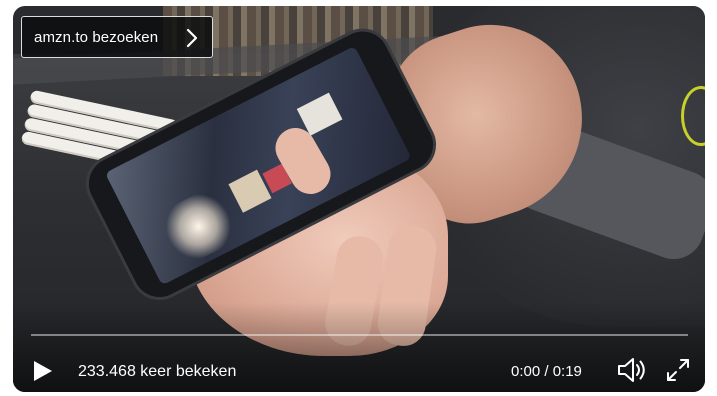  What do you see at coordinates (192, 38) in the screenshot?
I see `chevron-right-icon` at bounding box center [192, 38].